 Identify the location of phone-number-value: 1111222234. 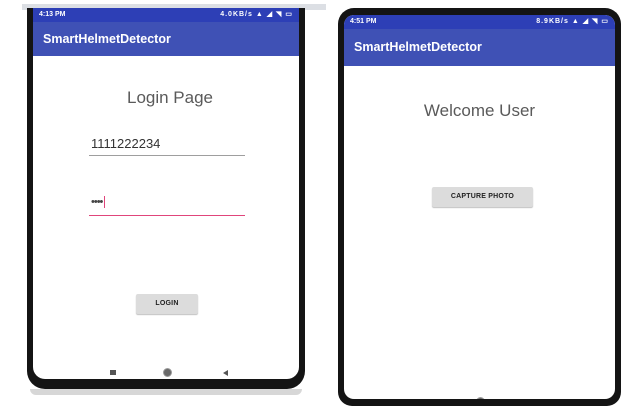
(126, 143).